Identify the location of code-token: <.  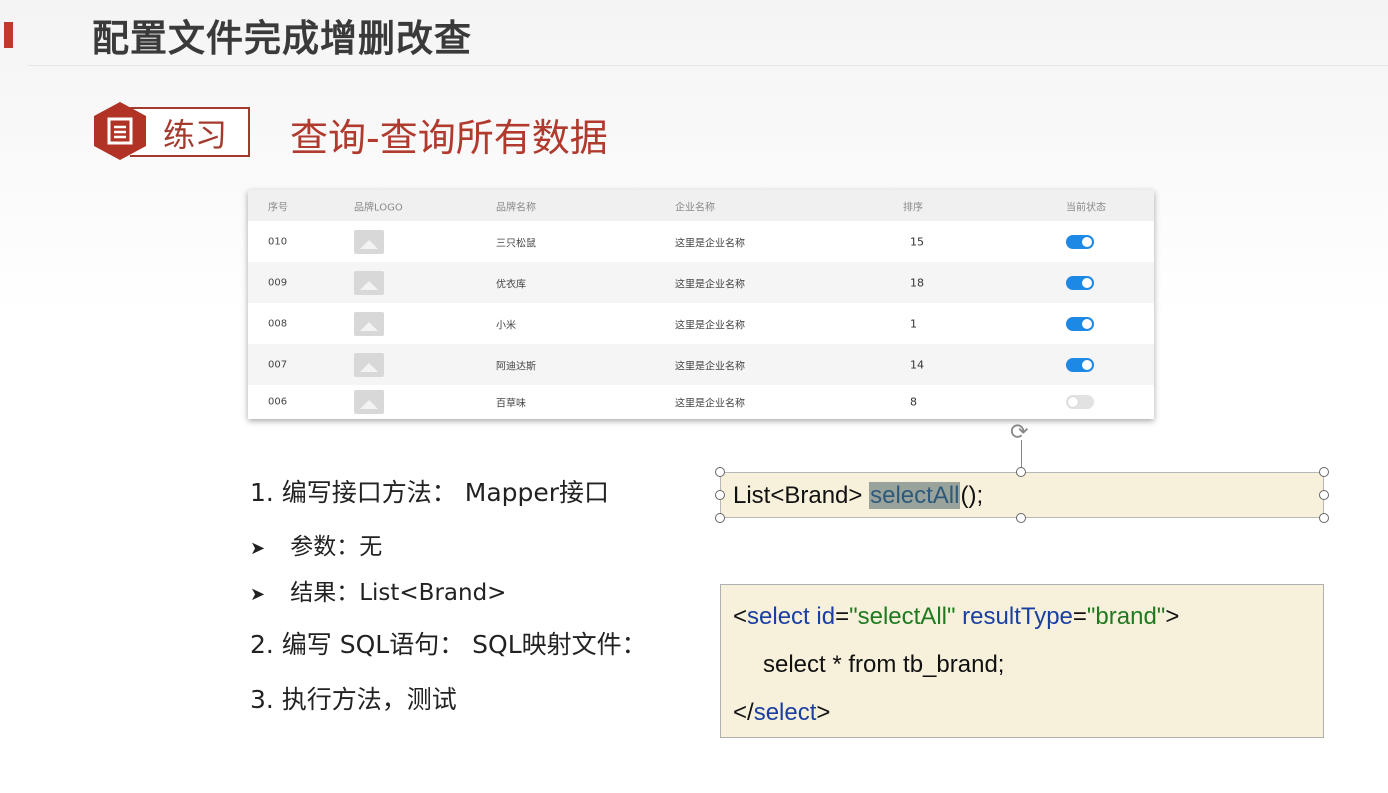
(740, 616).